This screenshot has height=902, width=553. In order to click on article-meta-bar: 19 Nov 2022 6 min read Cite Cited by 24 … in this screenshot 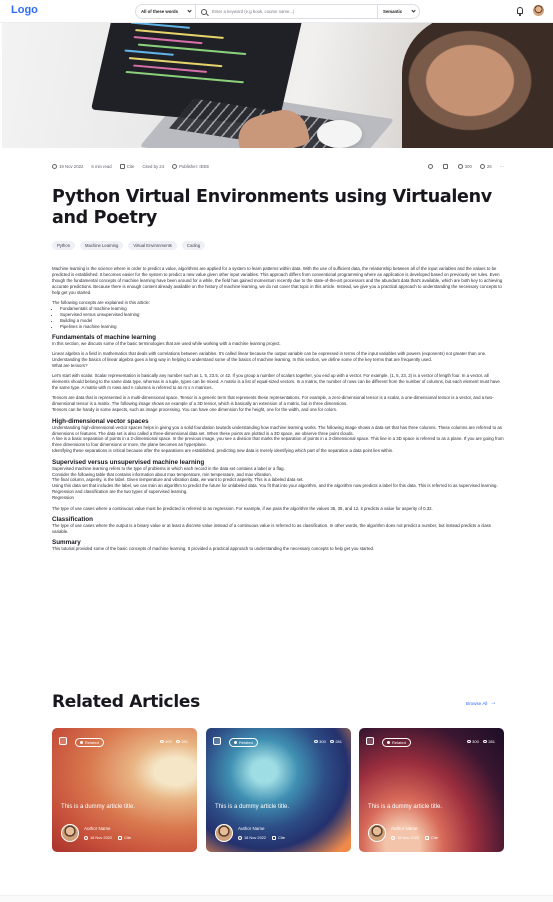, I will do `click(278, 166)`.